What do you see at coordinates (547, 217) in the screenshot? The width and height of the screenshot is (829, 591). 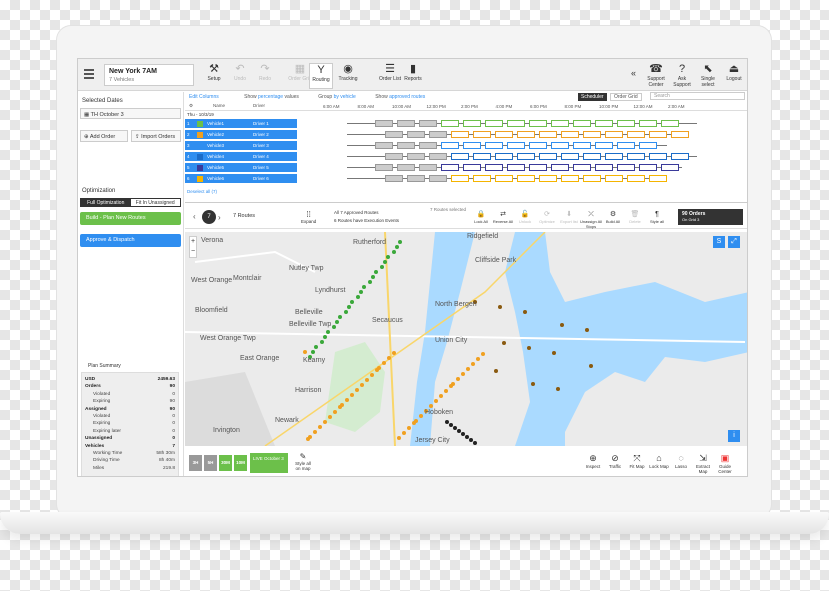 I see `route-action-button: ⟳ Optimize` at bounding box center [547, 217].